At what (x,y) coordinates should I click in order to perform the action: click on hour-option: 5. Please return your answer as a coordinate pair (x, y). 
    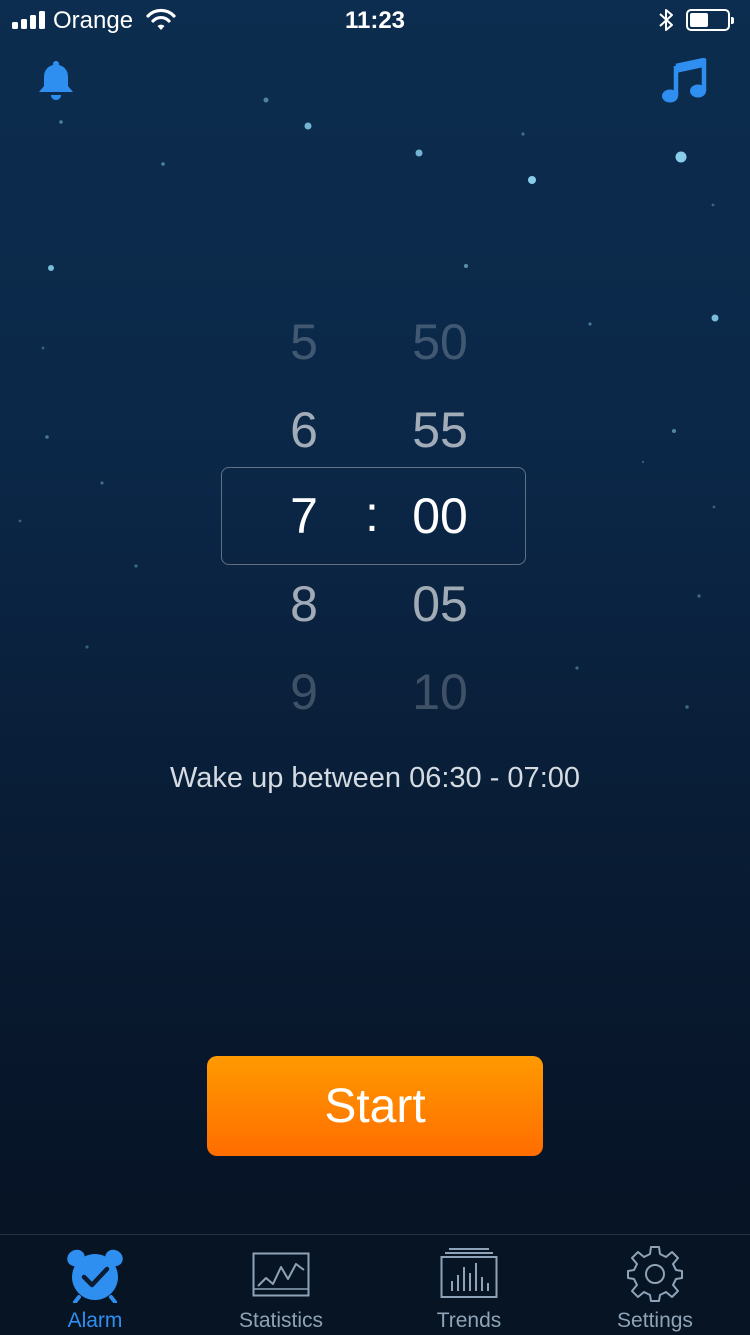
    Looking at the image, I should click on (304, 346).